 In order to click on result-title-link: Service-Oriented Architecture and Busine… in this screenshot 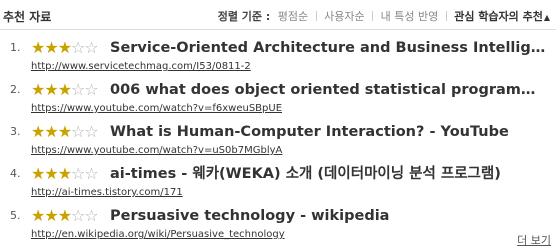, I will do `click(329, 48)`.